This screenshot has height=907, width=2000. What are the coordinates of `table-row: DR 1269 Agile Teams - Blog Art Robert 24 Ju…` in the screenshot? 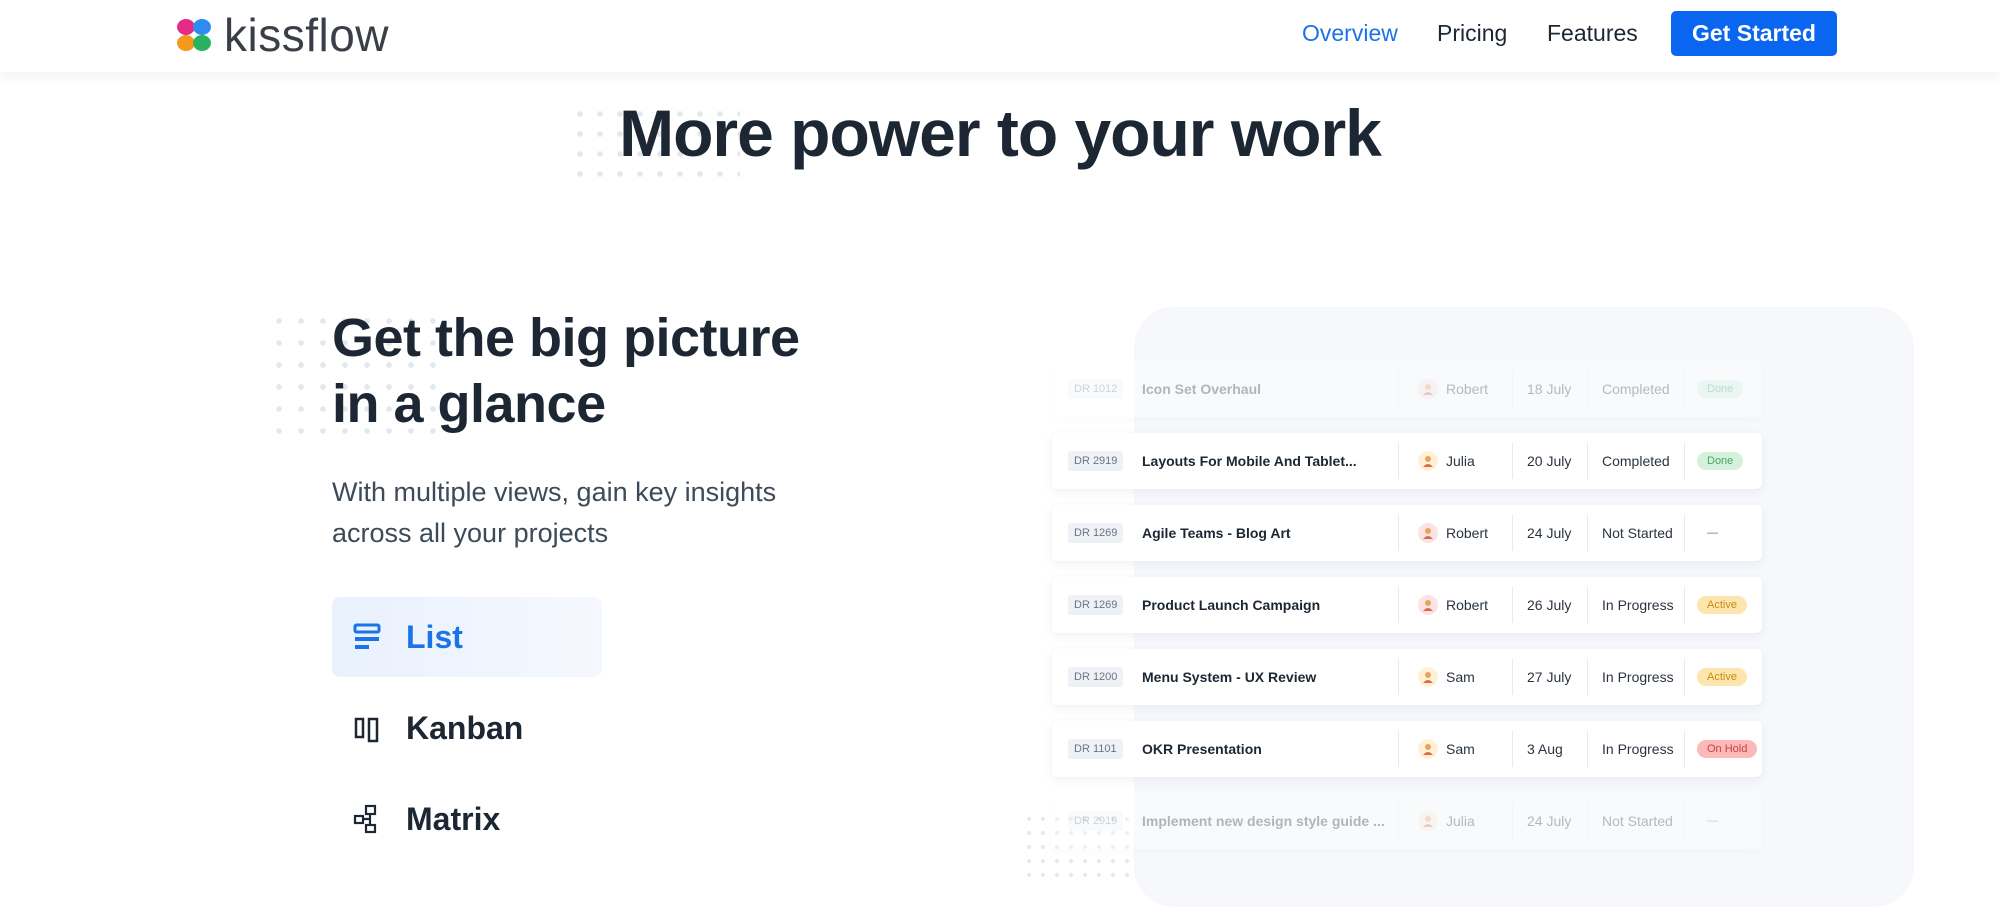 It's located at (1407, 533).